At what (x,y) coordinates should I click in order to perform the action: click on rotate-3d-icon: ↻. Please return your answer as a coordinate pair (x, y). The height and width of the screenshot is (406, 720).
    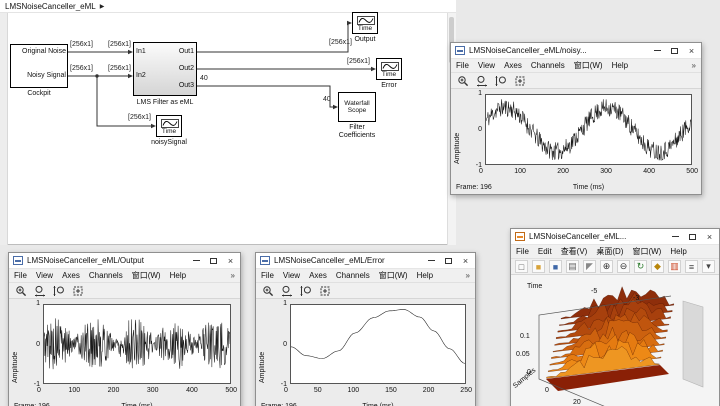
    Looking at the image, I should click on (640, 266).